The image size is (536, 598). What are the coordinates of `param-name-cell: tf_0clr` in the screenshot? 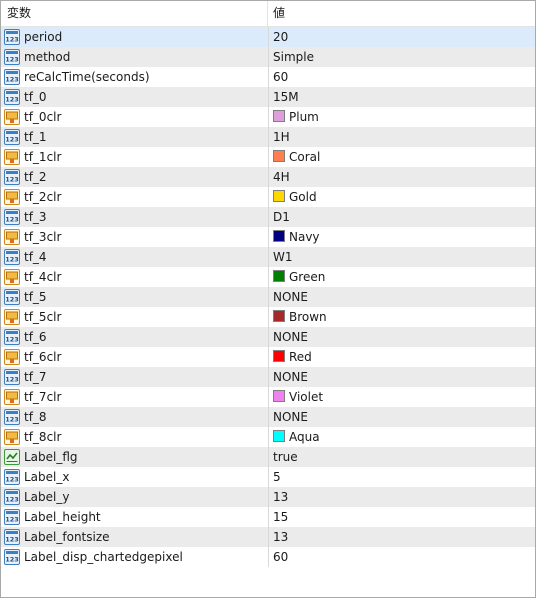 It's located at (134, 117).